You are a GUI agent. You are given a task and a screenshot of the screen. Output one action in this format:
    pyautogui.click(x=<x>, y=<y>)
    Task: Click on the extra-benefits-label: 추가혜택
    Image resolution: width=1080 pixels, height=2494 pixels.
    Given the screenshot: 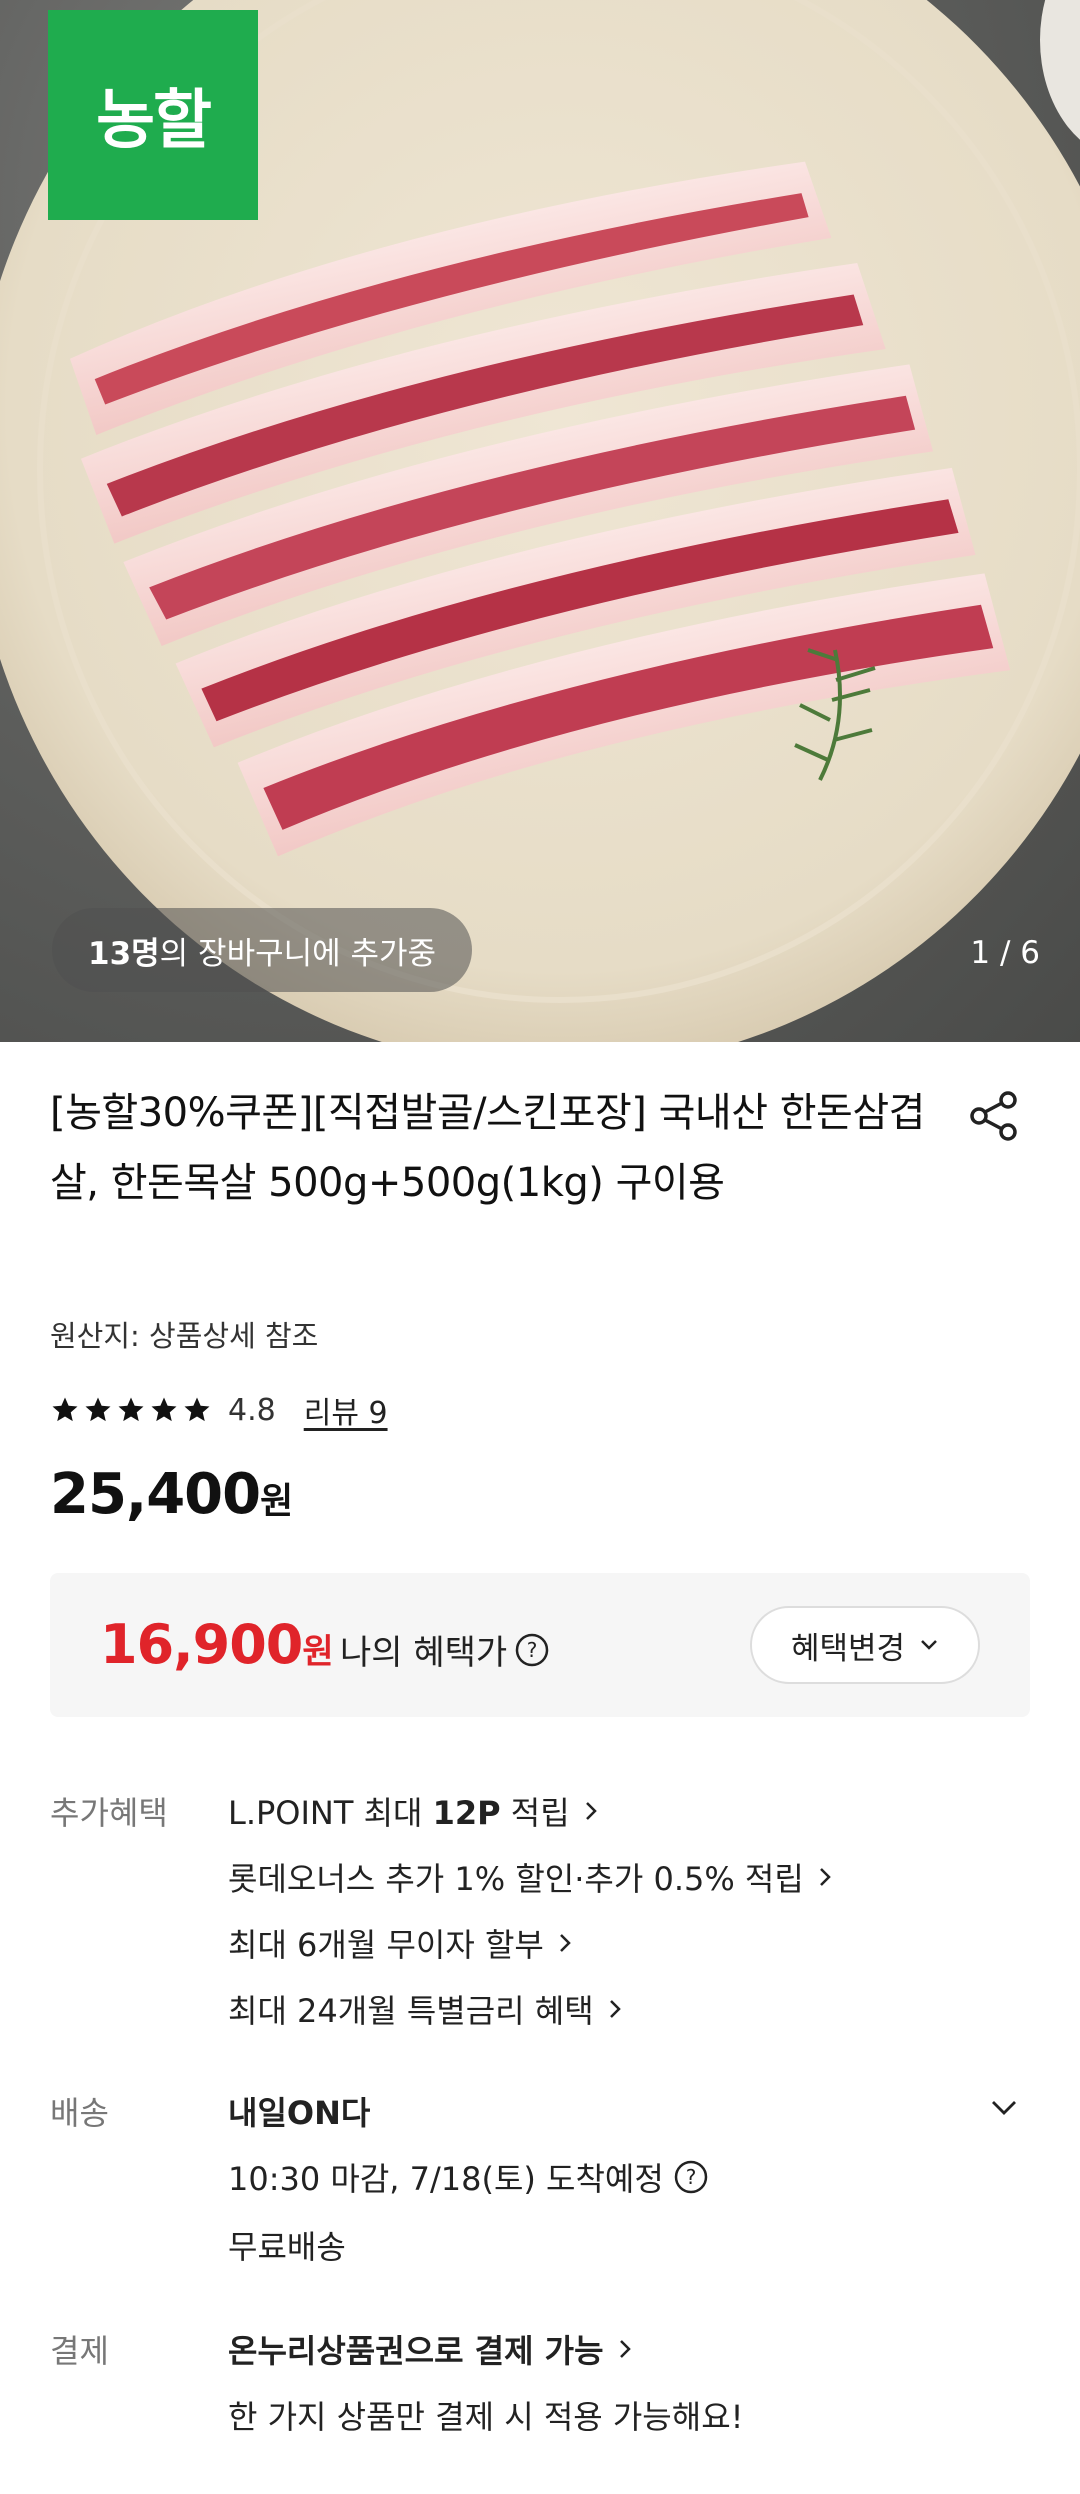 What is the action you would take?
    pyautogui.click(x=109, y=1813)
    